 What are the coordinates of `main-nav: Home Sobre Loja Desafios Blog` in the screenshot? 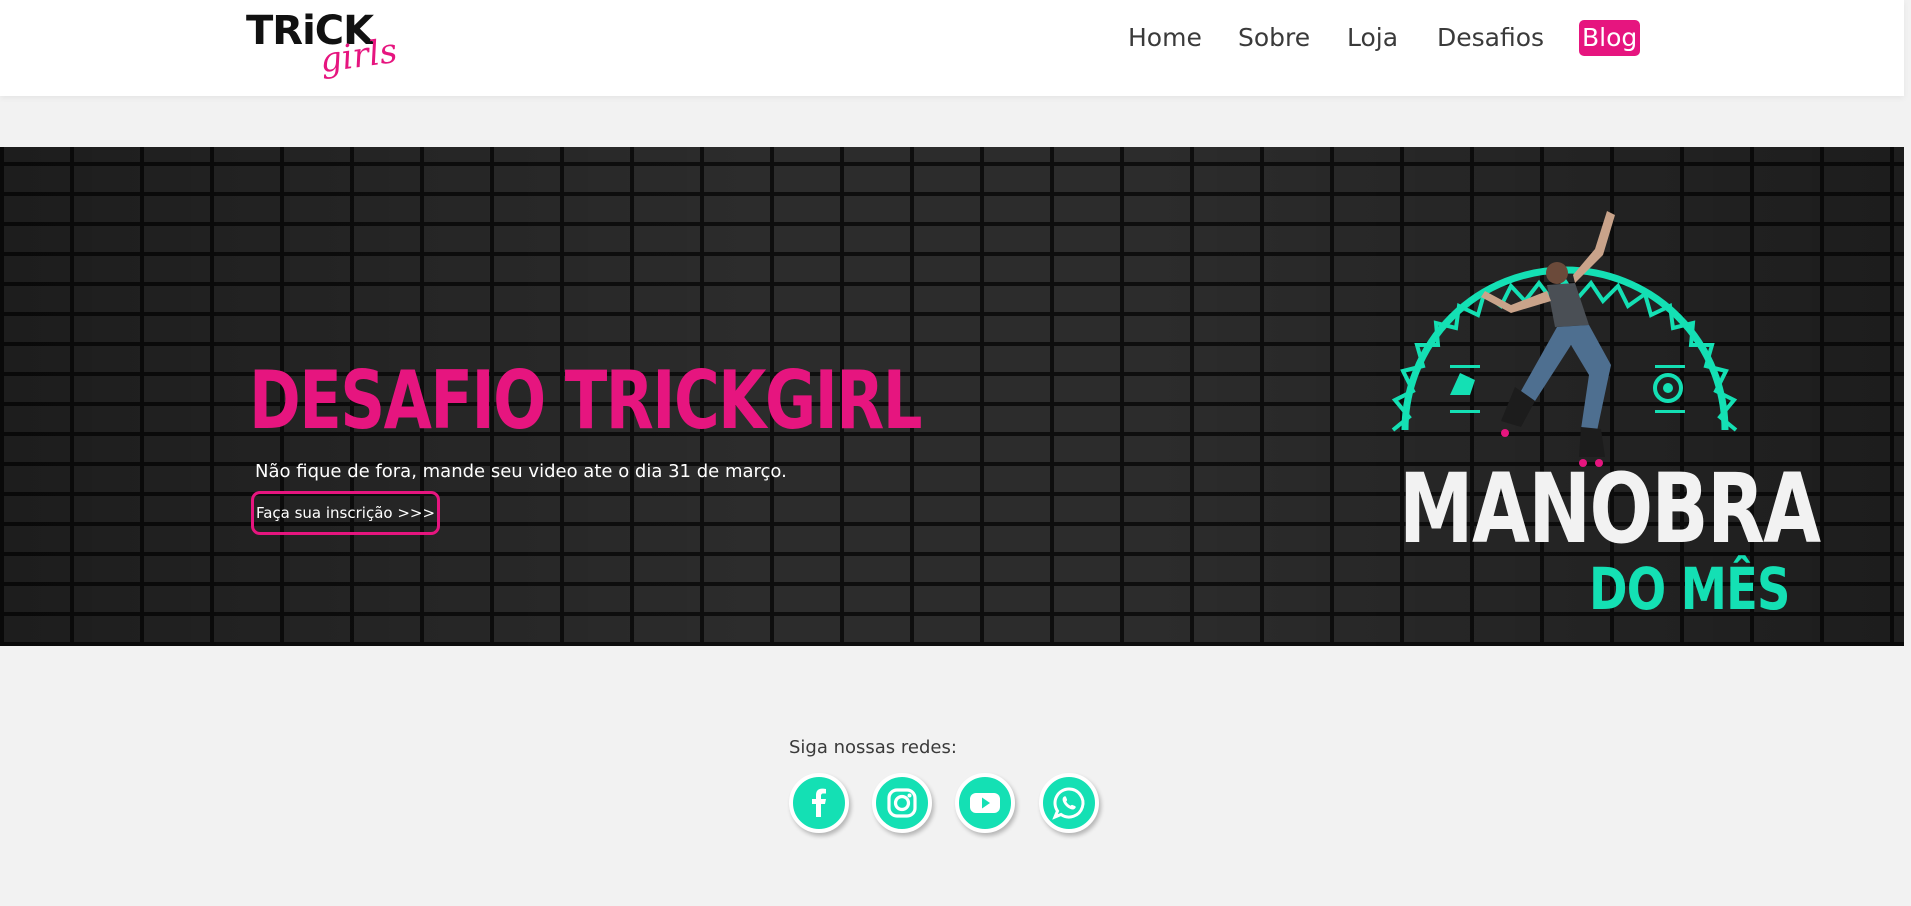 It's located at (952, 38).